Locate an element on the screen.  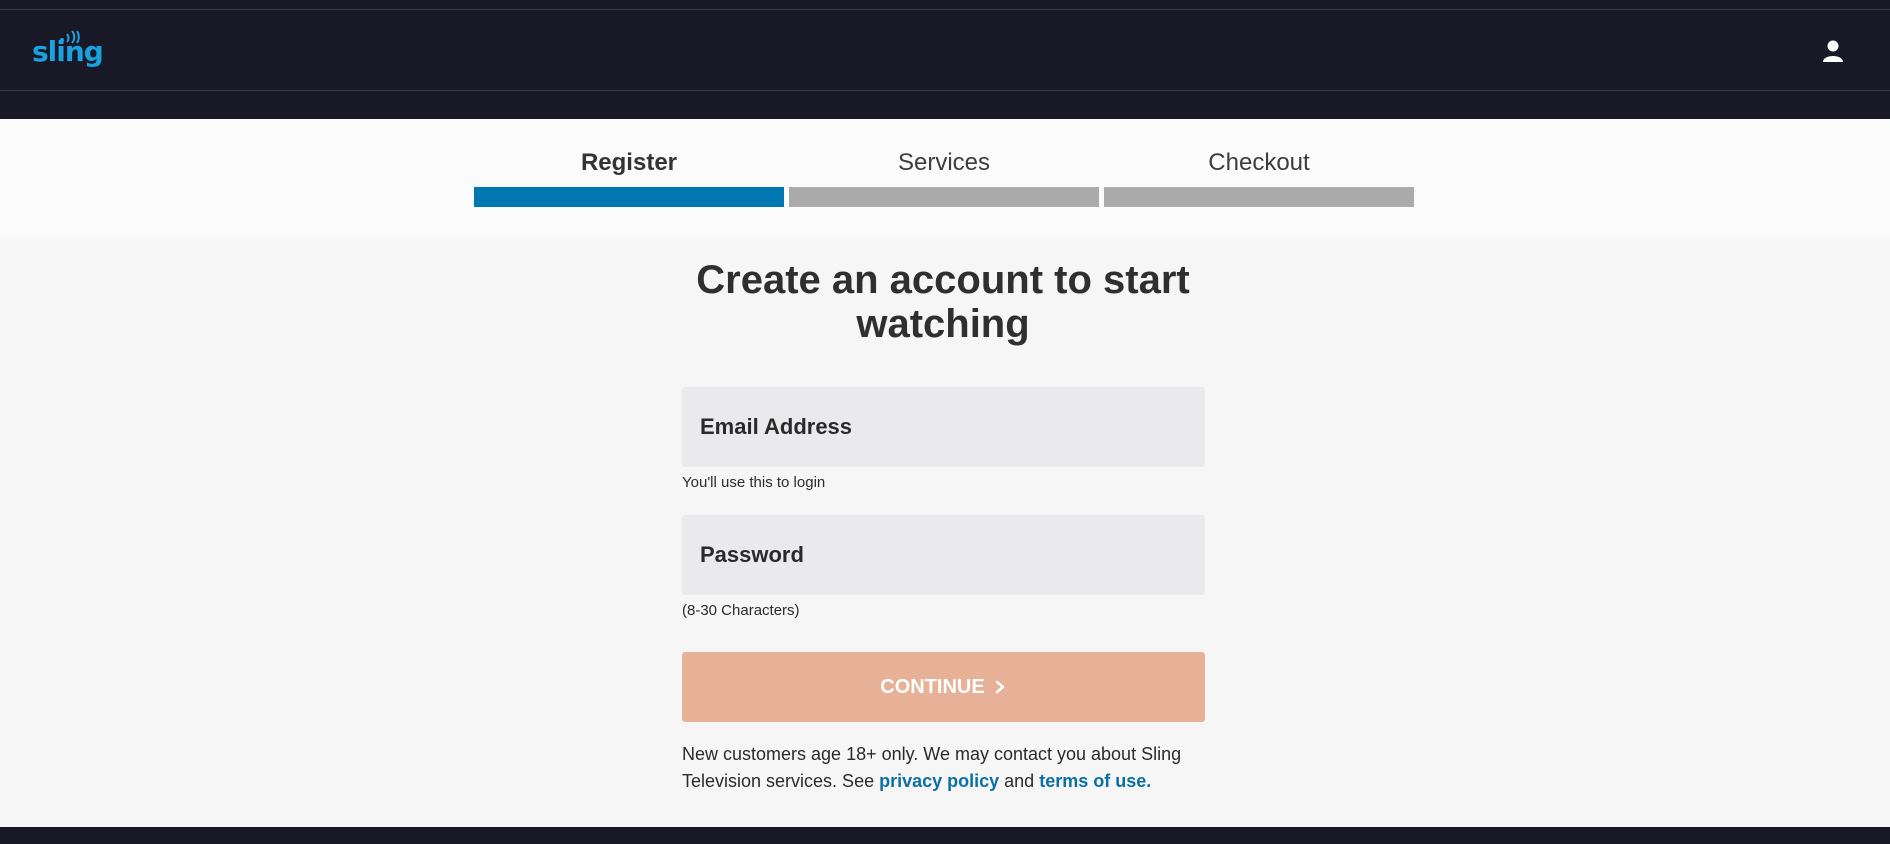
step-checkout: Checkout is located at coordinates (1259, 179).